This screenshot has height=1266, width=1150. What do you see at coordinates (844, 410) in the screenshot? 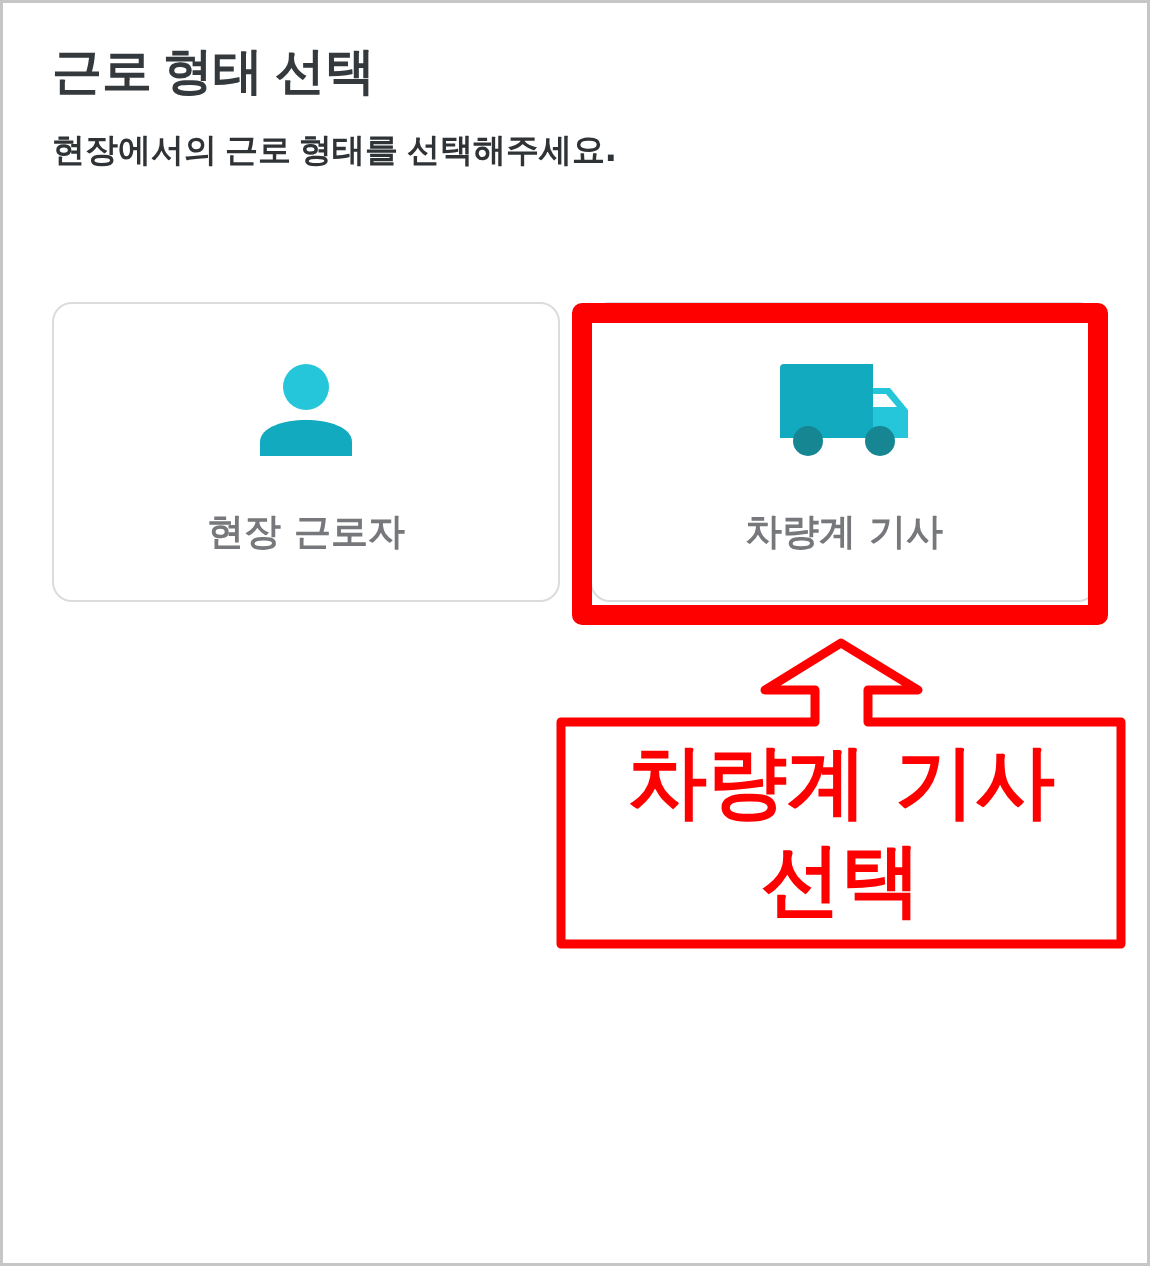
I see `truck-icon` at bounding box center [844, 410].